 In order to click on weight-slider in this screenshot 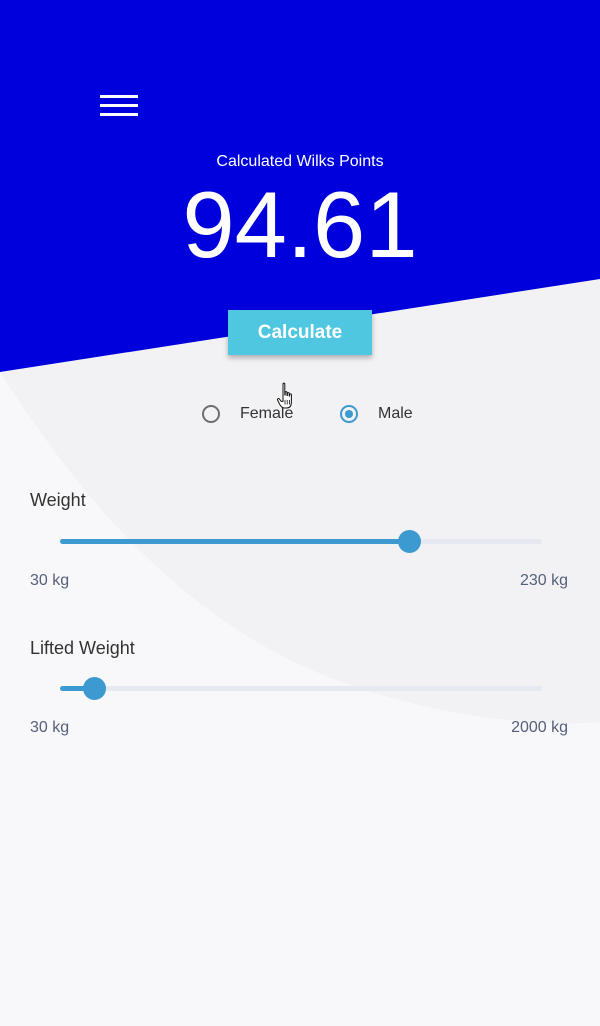, I will do `click(301, 541)`.